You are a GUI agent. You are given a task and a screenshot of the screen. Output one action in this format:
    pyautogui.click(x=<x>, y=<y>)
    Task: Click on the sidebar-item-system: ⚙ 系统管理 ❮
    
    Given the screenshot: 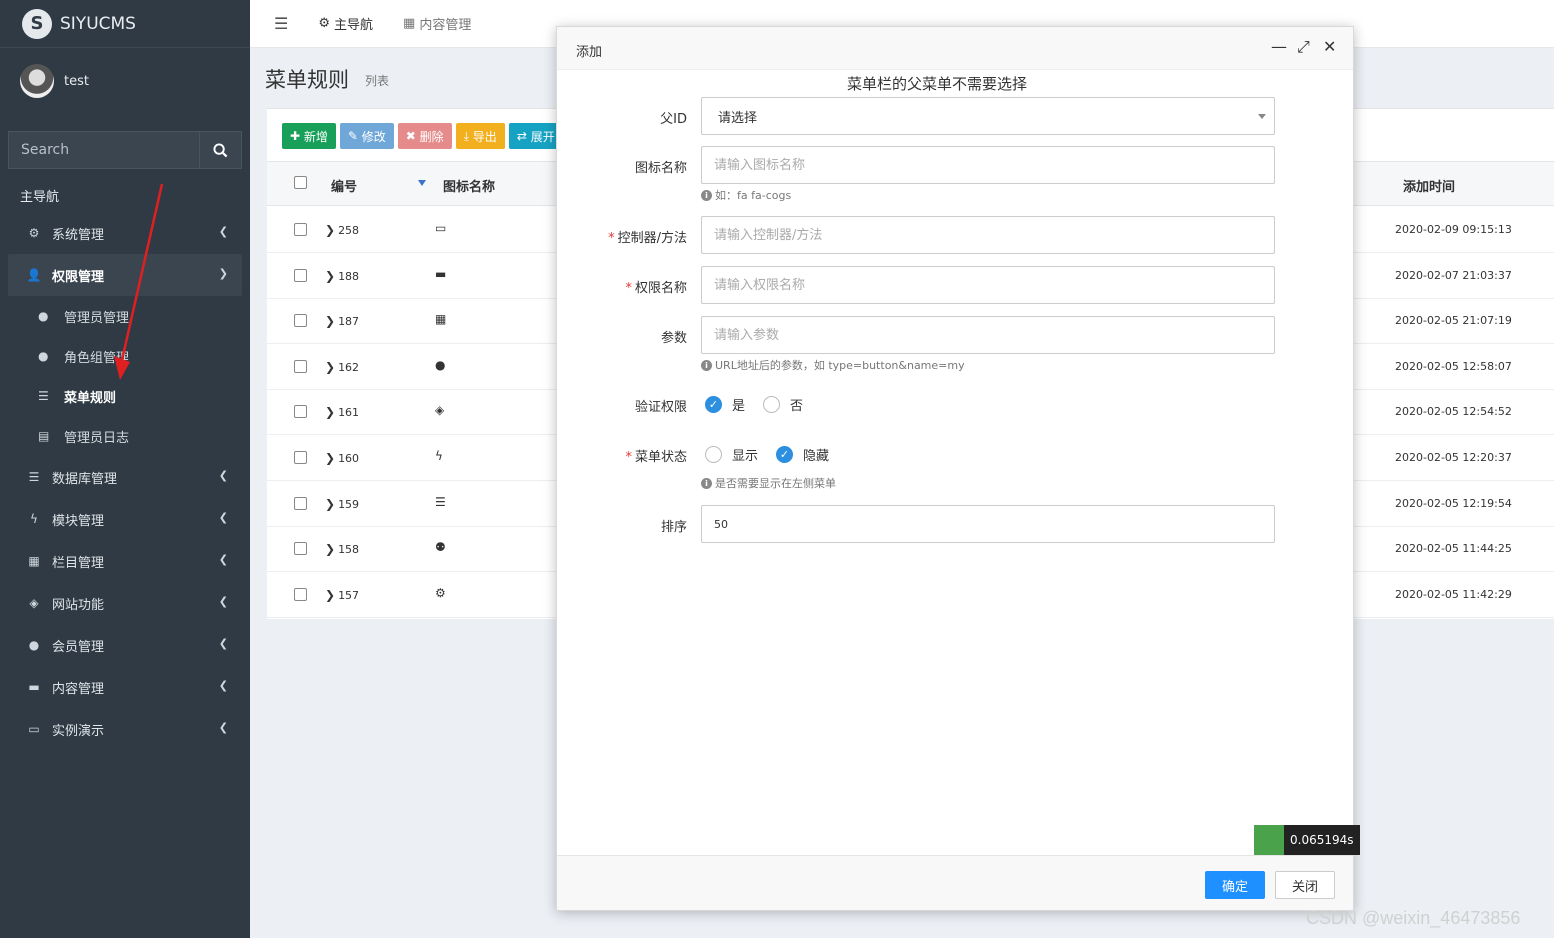 What is the action you would take?
    pyautogui.click(x=125, y=233)
    